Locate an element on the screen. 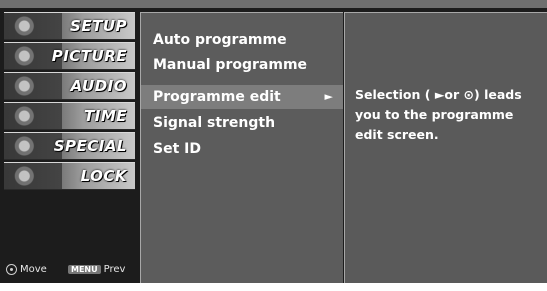 The height and width of the screenshot is (291, 547). audio-icon is located at coordinates (33, 86).